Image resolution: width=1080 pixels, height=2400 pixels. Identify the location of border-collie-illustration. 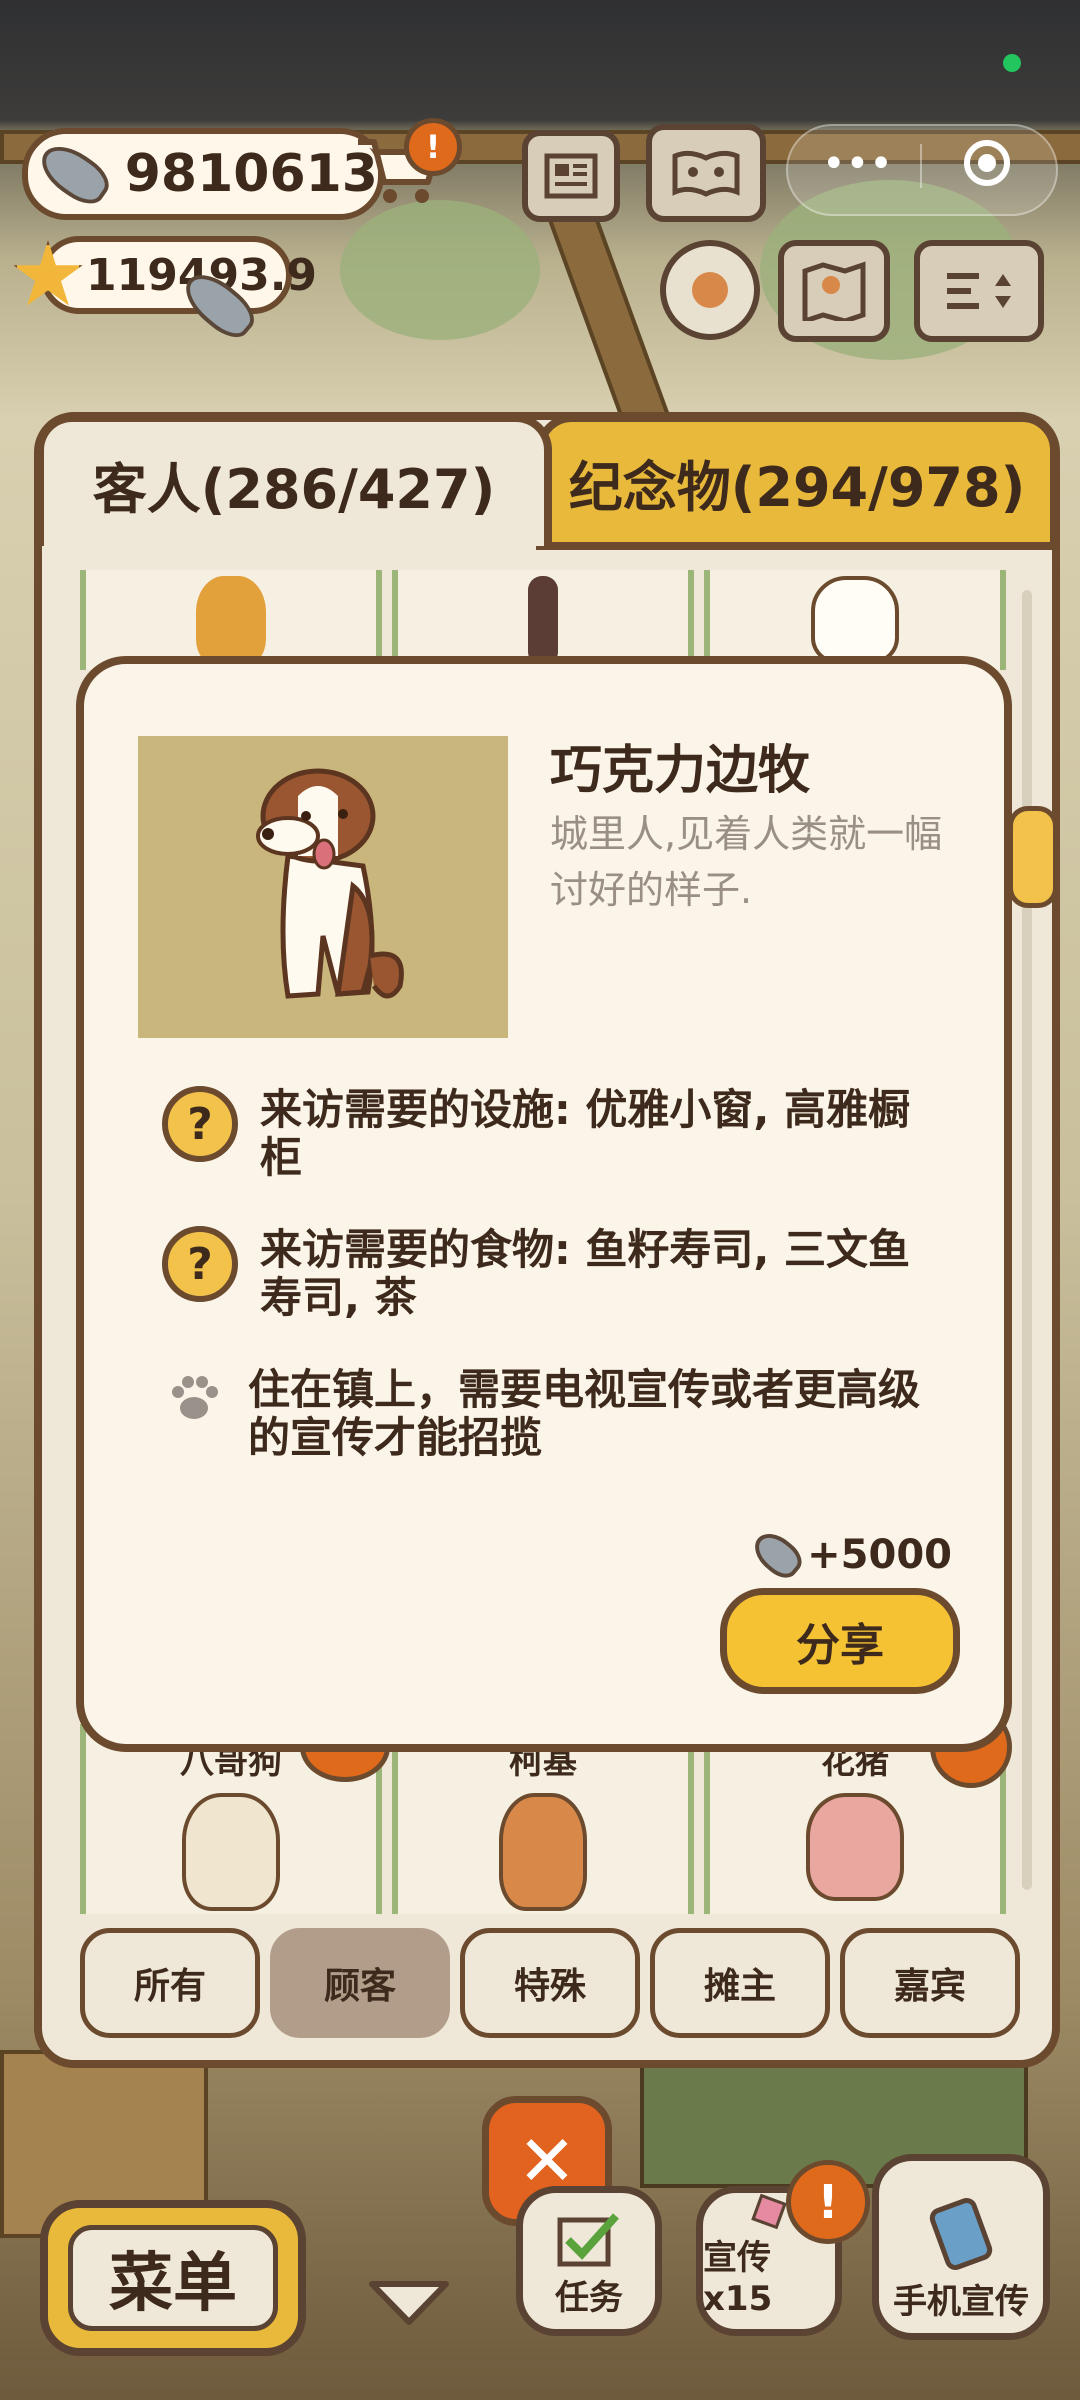
(330, 883).